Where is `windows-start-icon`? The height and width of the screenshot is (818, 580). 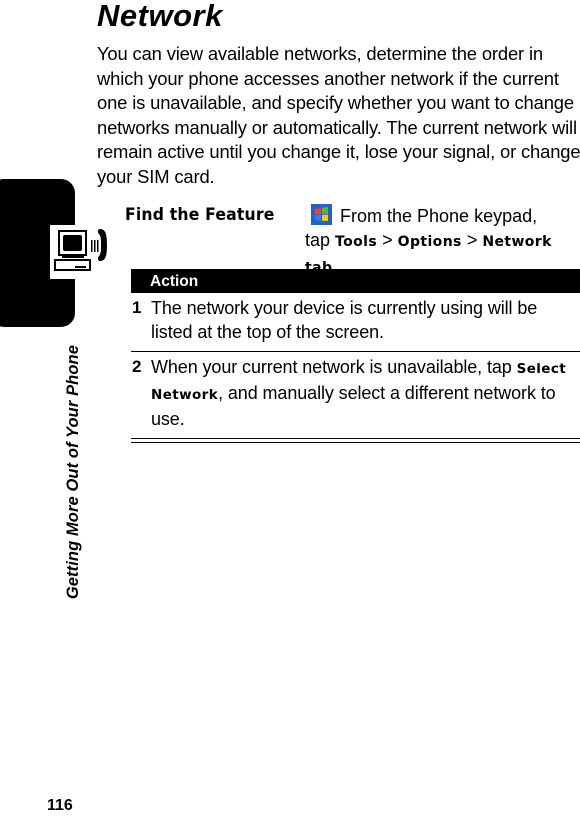
windows-start-icon is located at coordinates (321, 214).